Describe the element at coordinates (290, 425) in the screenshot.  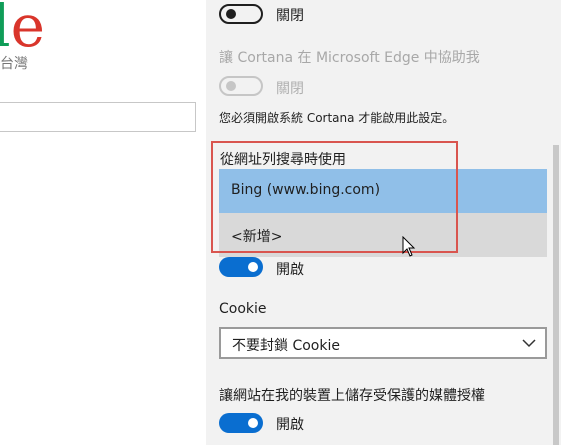
I see `media-license-status: 開啟` at that location.